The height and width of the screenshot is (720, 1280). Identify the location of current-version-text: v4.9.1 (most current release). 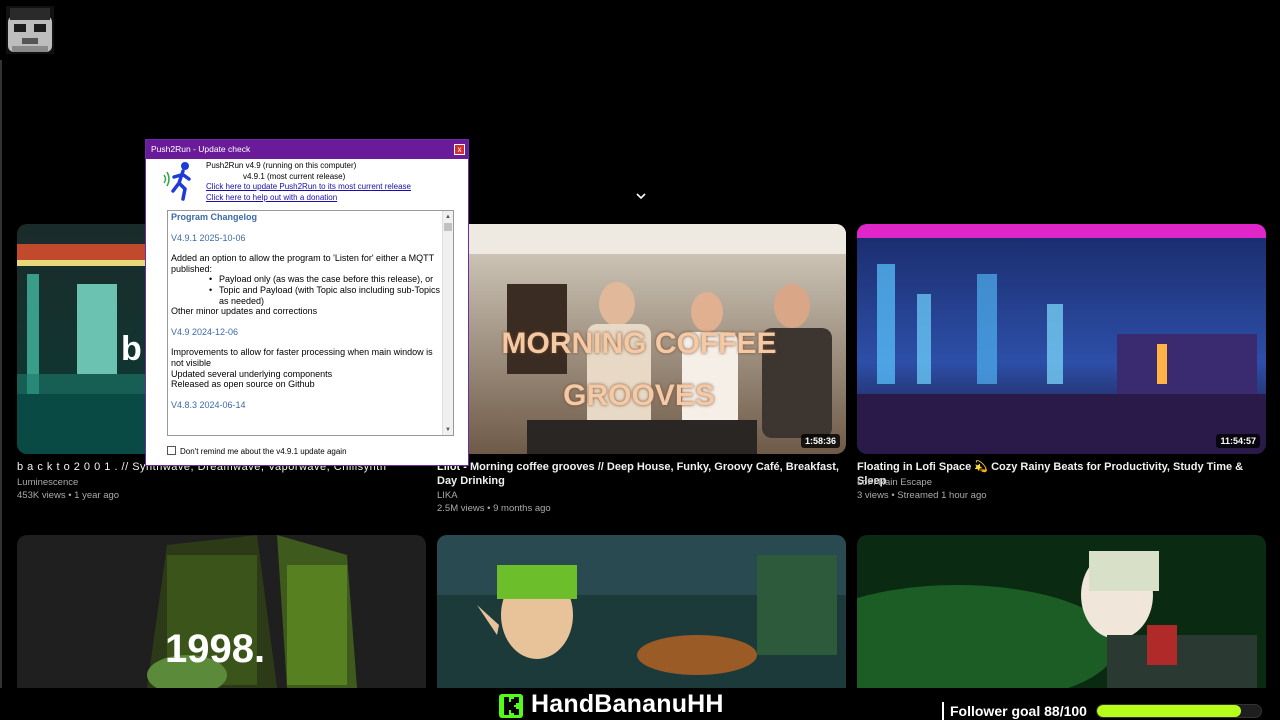
(294, 176).